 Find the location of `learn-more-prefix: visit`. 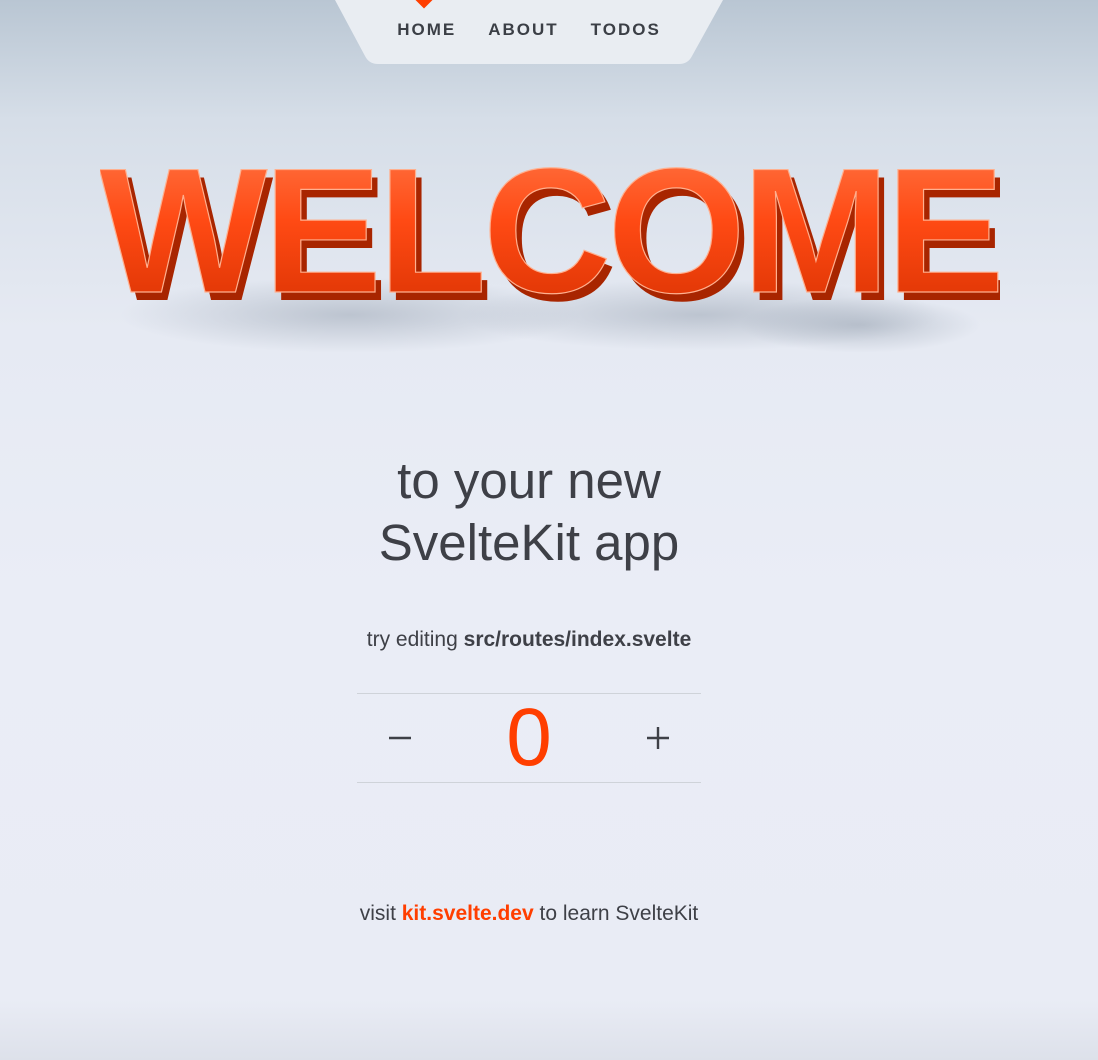

learn-more-prefix: visit is located at coordinates (377, 913).